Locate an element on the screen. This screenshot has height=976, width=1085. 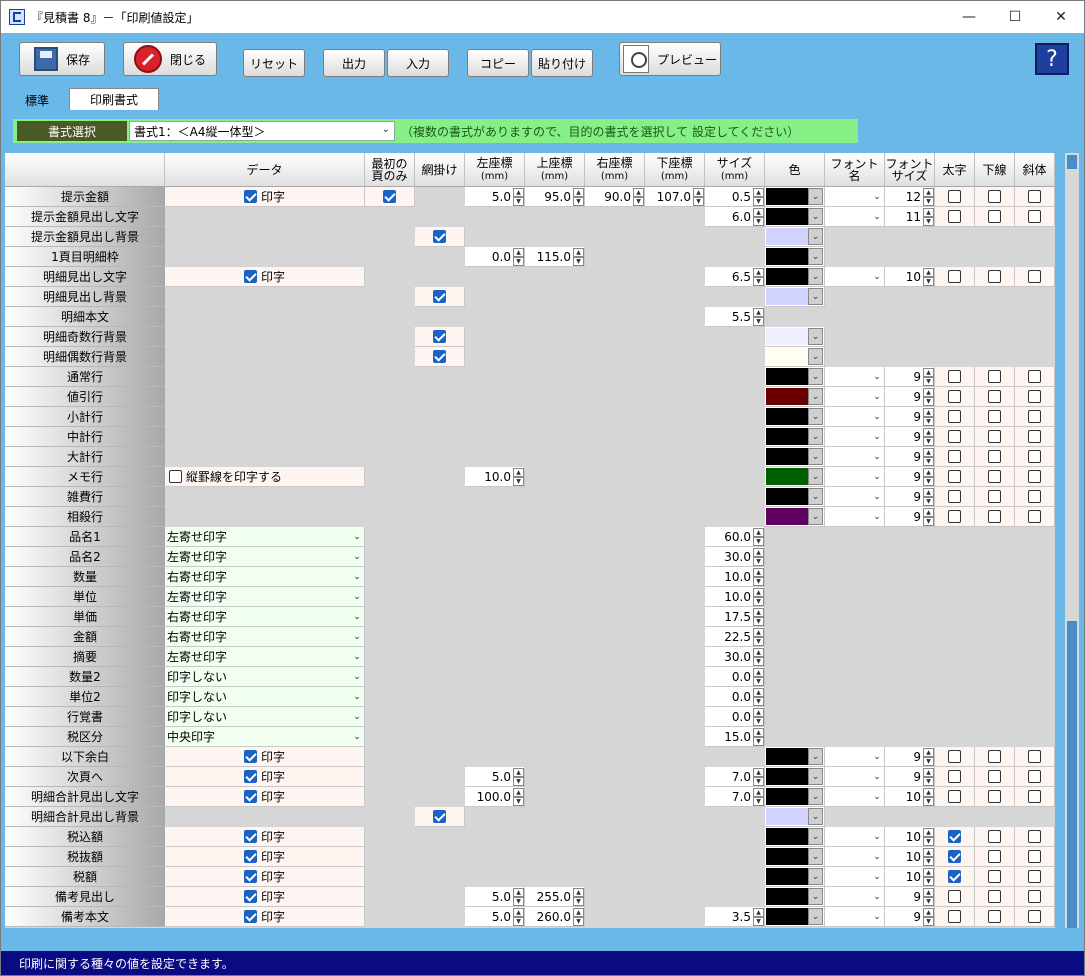
font-size-field: 12 ▲ ▼ is located at coordinates (910, 197).